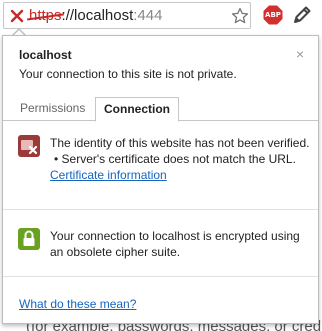 Image resolution: width=322 pixels, height=331 pixels. I want to click on certificate-info-link: Certificate information, so click(108, 175).